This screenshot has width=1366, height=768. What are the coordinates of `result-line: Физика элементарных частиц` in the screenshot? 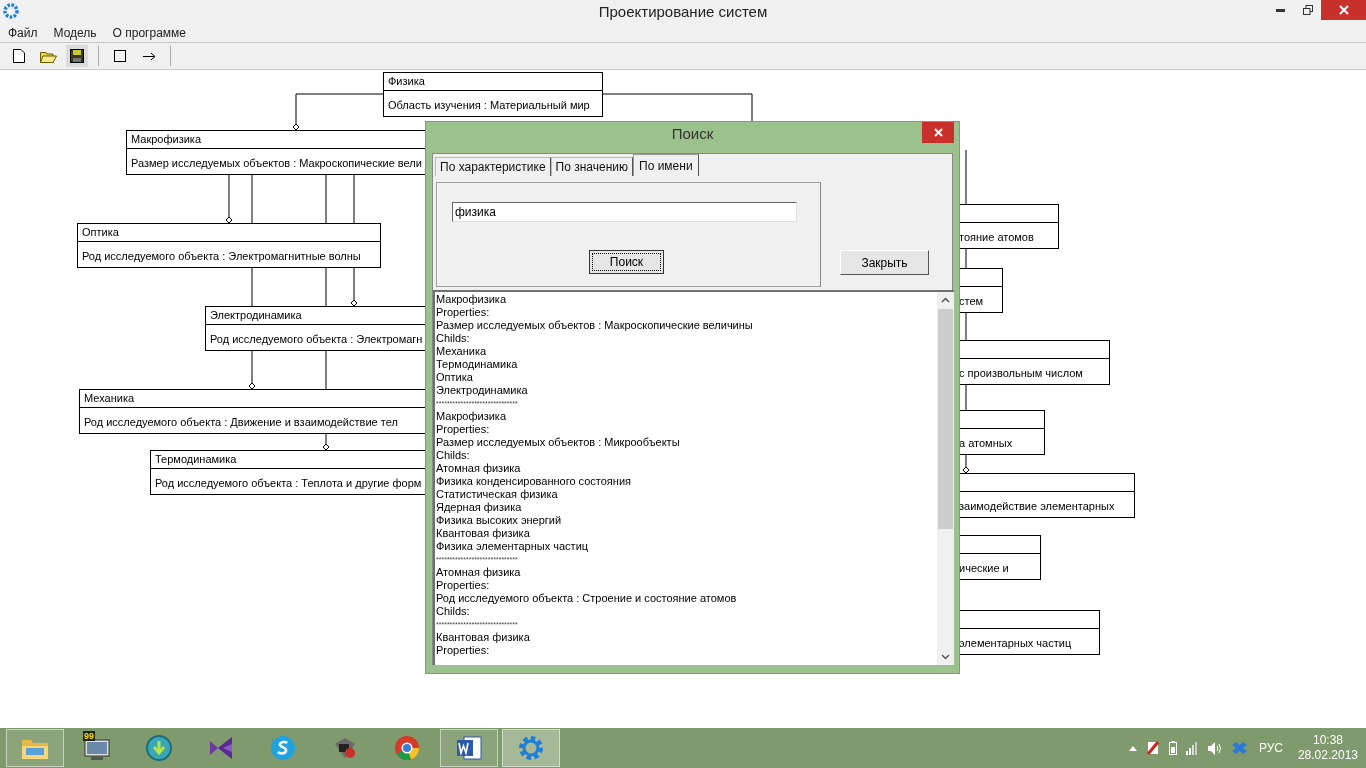 It's located at (512, 546).